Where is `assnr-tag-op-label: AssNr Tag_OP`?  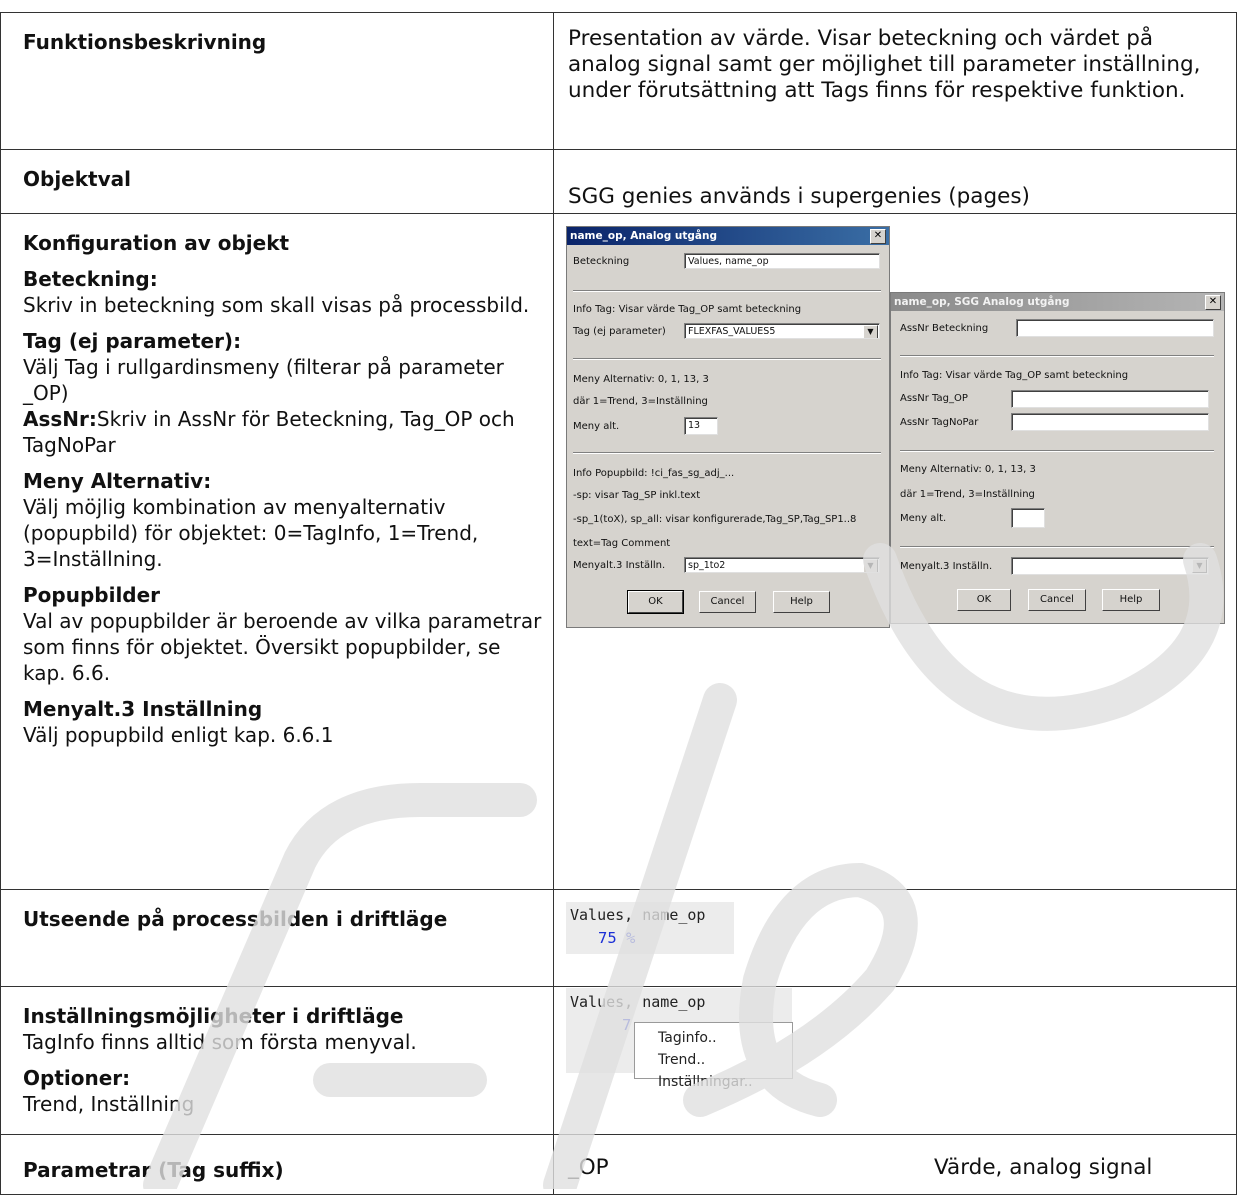 assnr-tag-op-label: AssNr Tag_OP is located at coordinates (934, 398).